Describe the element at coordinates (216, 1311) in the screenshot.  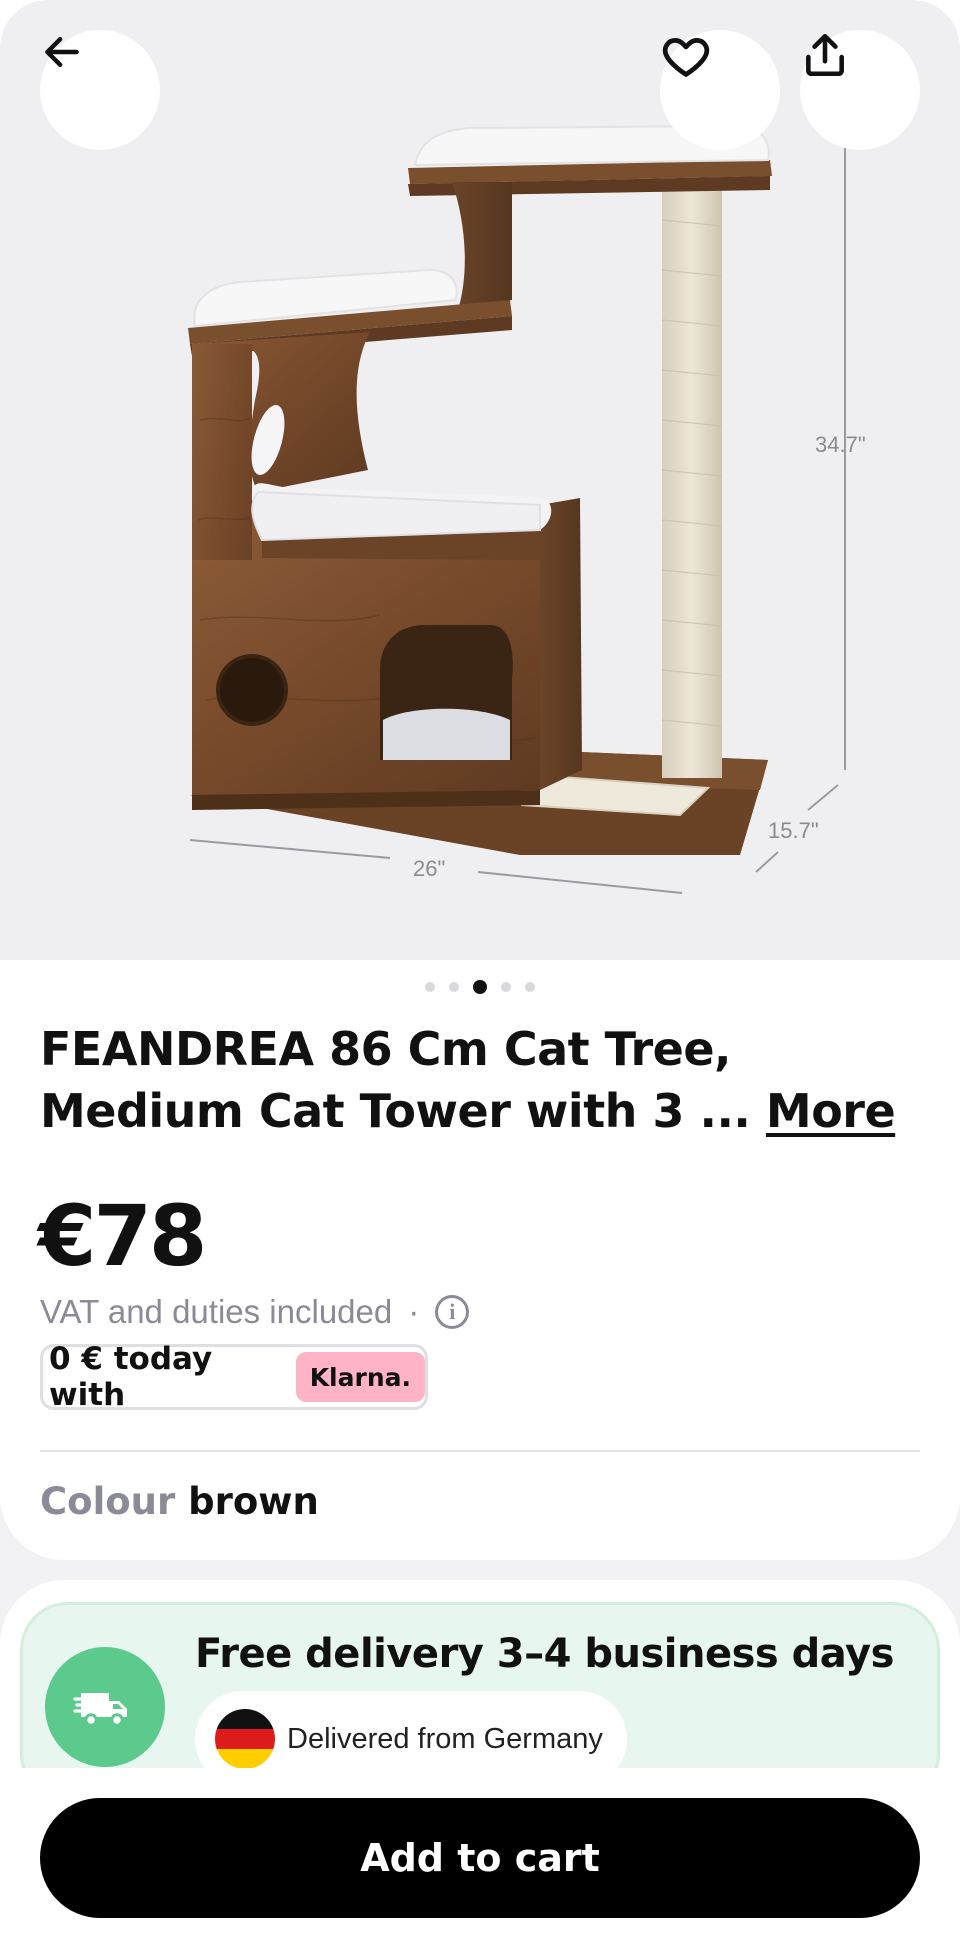
I see `vat-text: VAT and duties included` at that location.